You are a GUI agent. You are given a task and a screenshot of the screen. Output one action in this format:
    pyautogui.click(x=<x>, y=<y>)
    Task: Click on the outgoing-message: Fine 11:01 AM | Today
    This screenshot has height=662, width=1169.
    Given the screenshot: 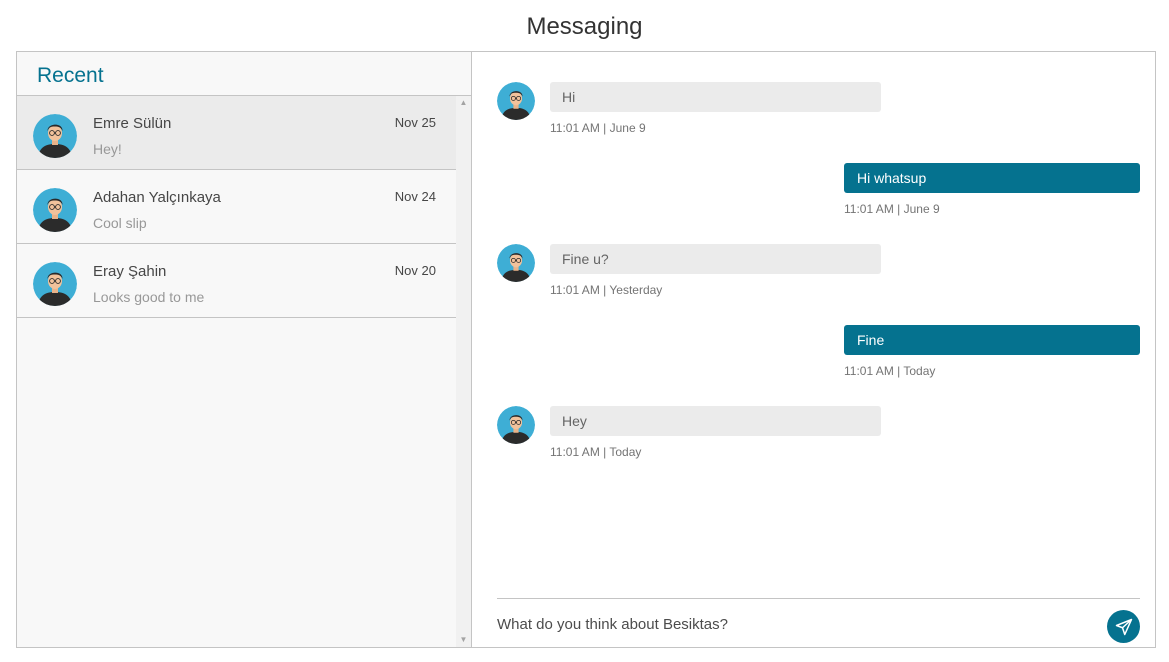 What is the action you would take?
    pyautogui.click(x=818, y=365)
    